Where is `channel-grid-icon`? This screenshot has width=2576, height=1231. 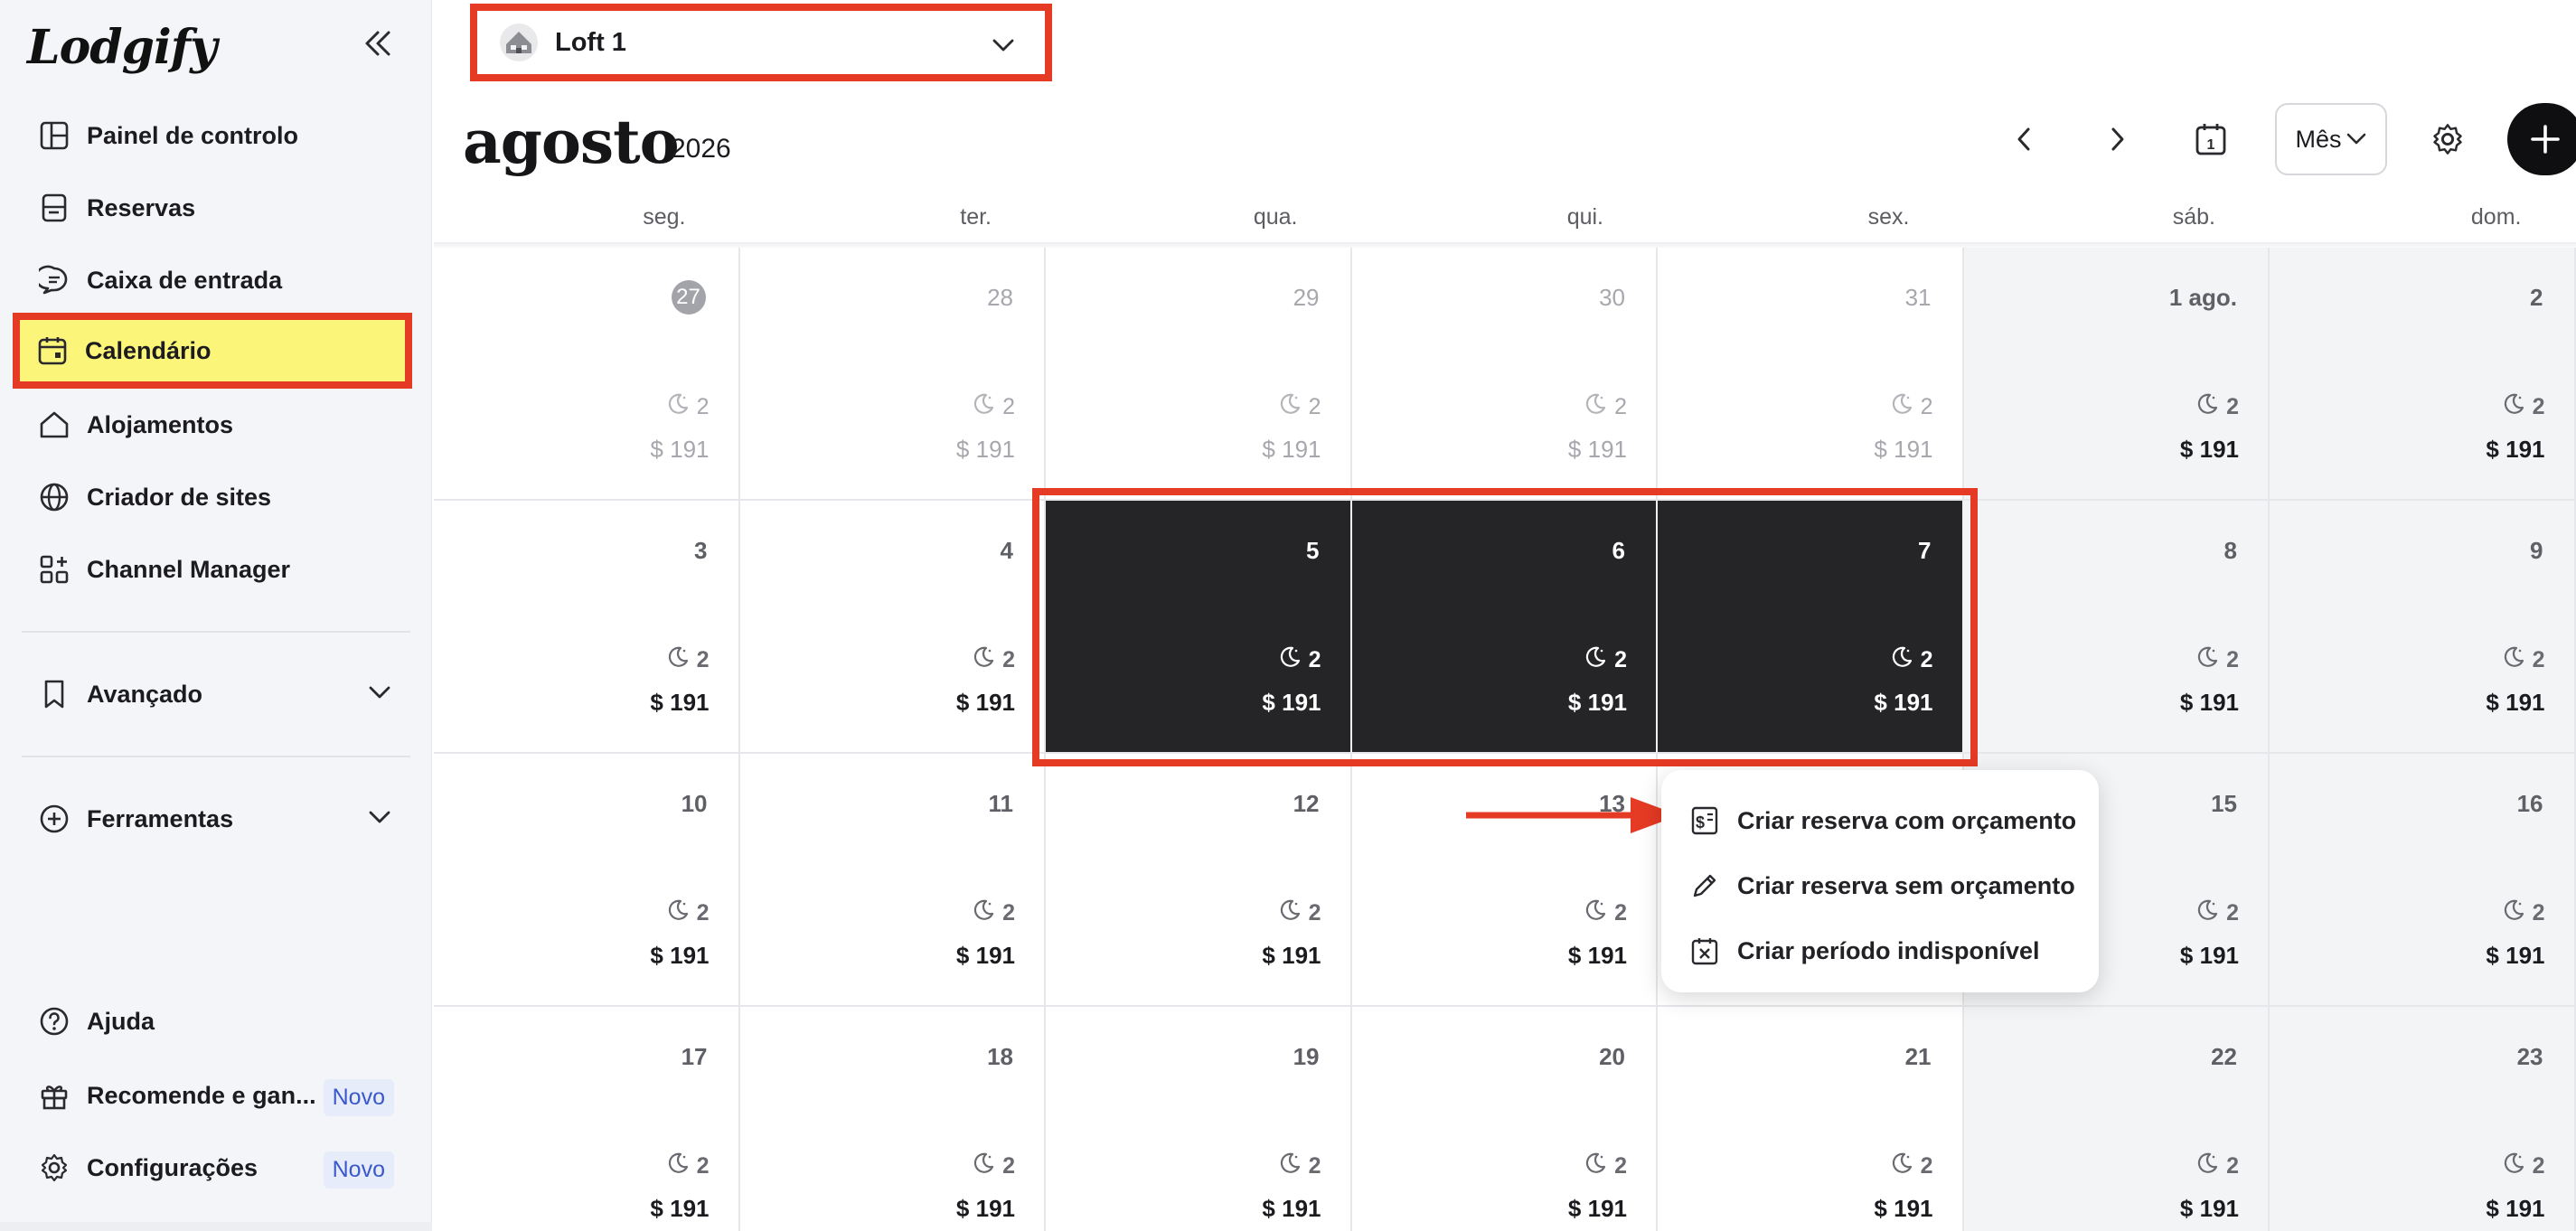
channel-grid-icon is located at coordinates (54, 569).